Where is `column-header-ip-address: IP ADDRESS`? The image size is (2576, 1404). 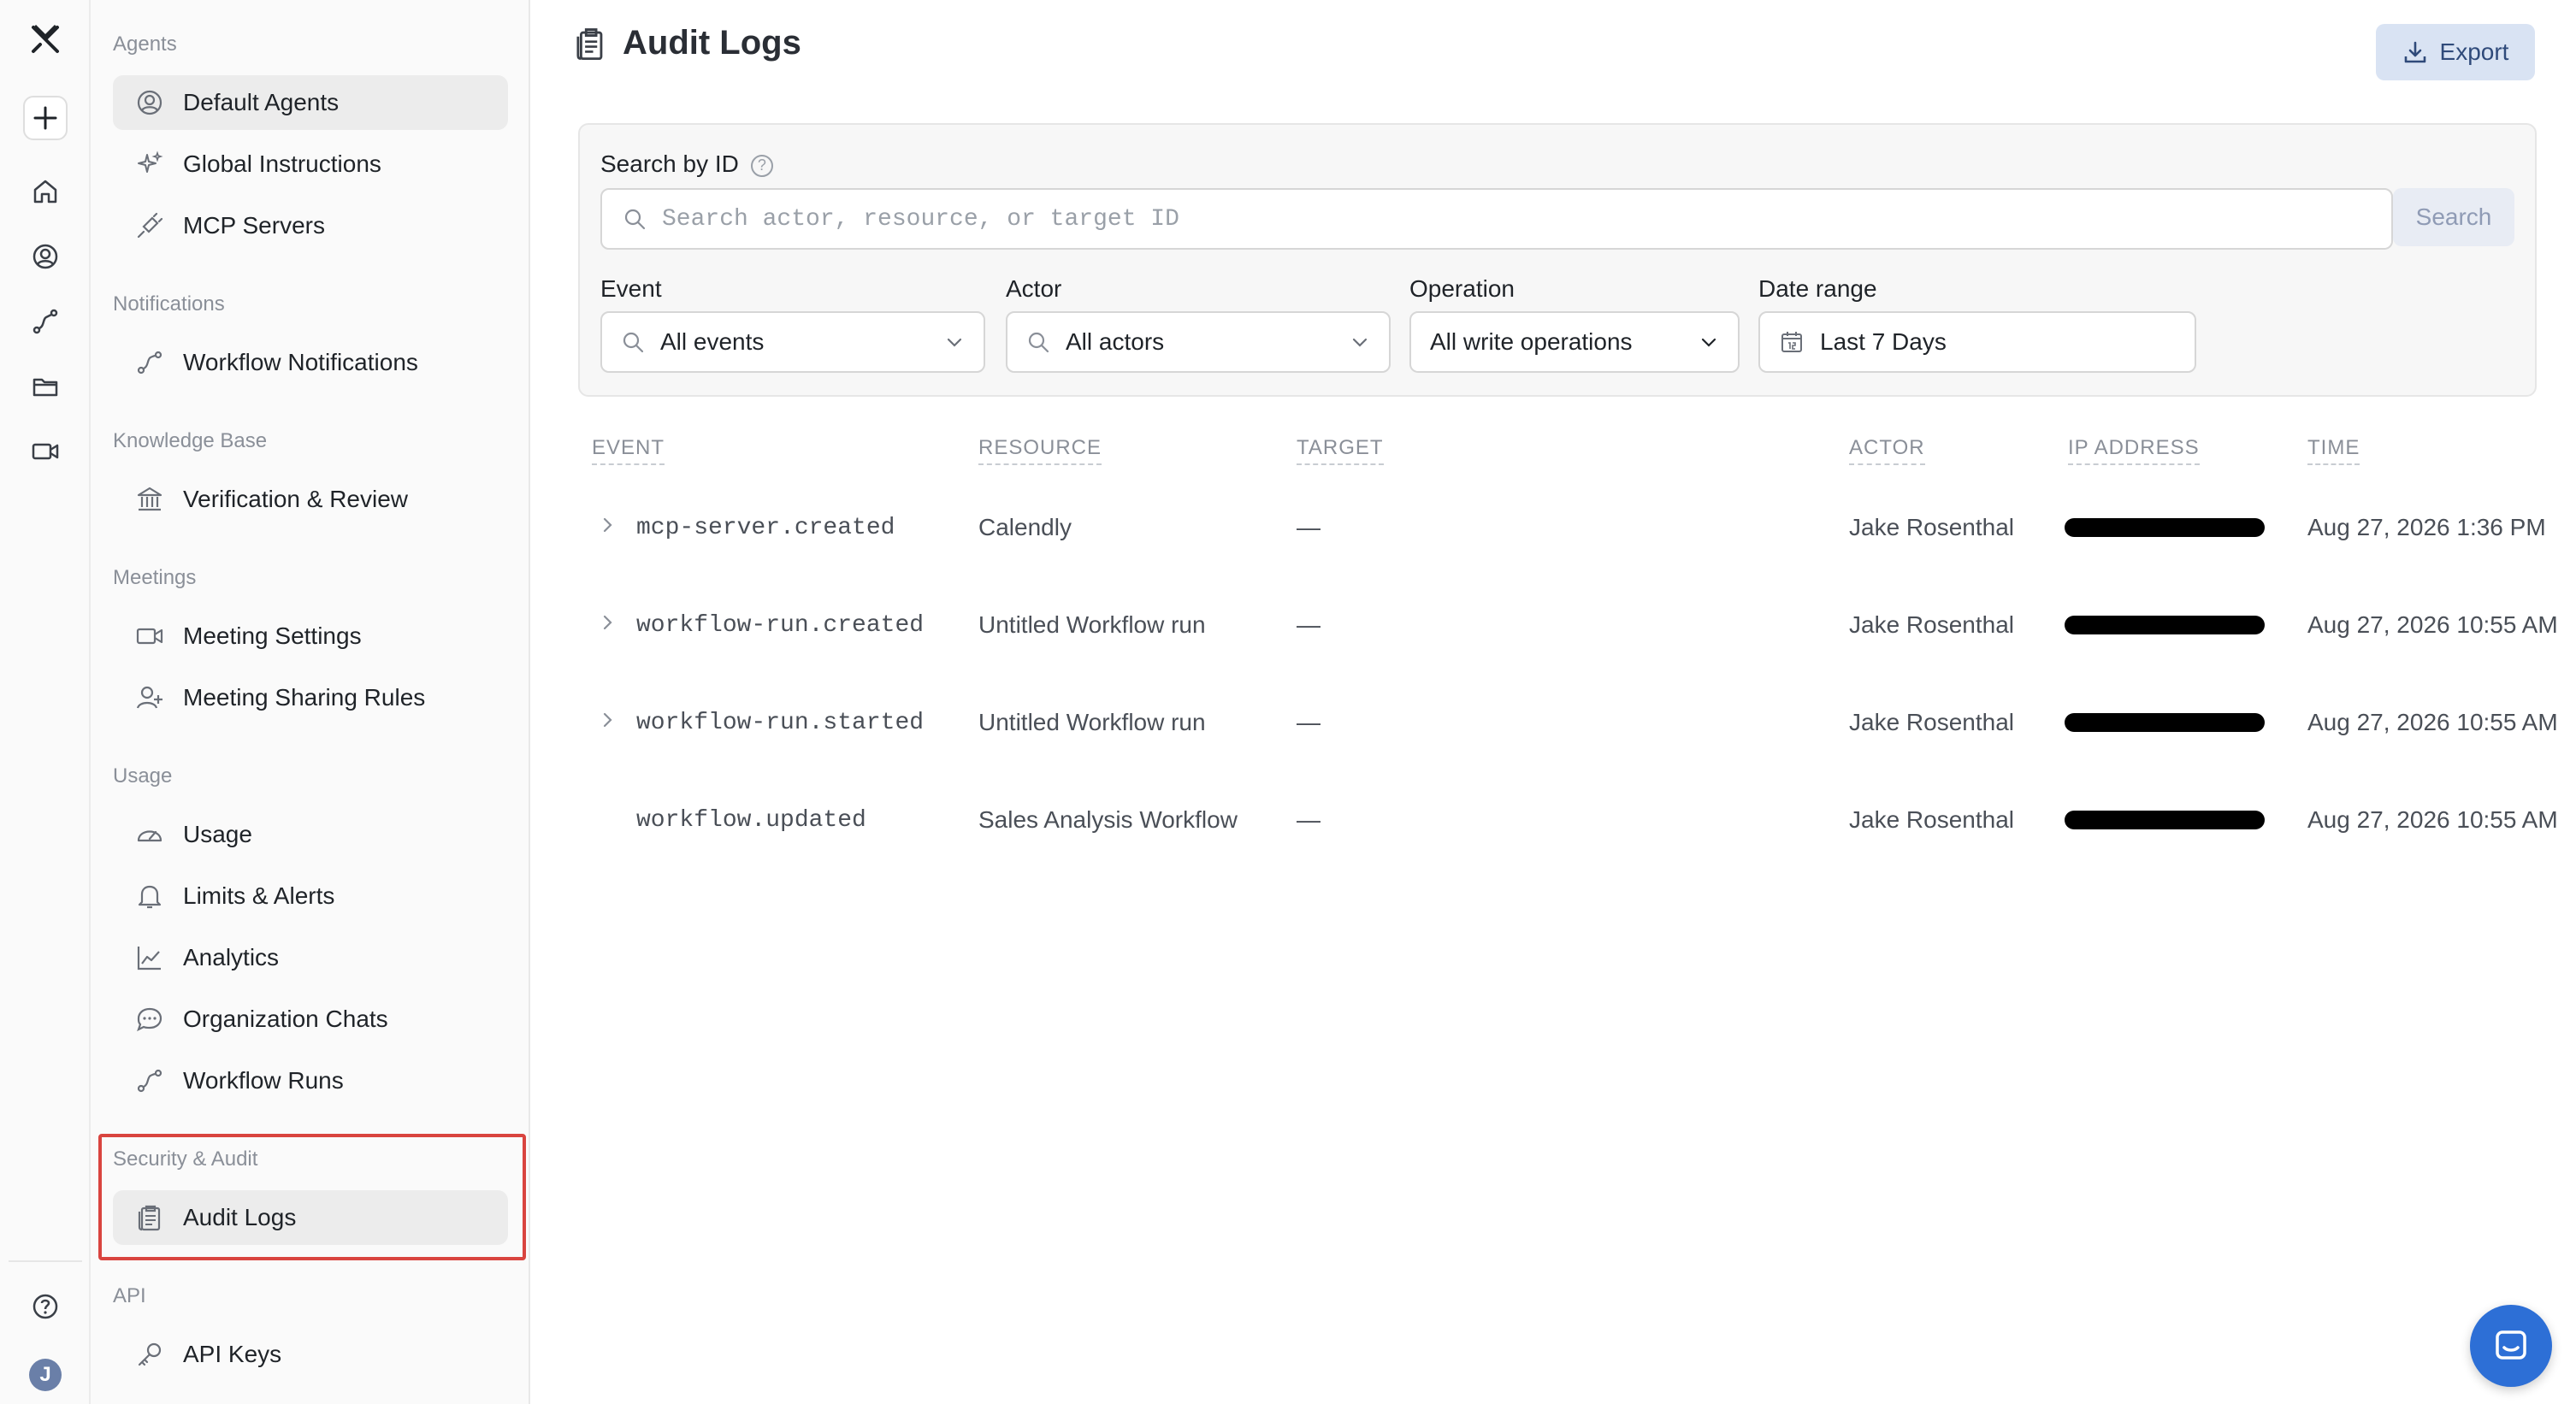 column-header-ip-address: IP ADDRESS is located at coordinates (2134, 450).